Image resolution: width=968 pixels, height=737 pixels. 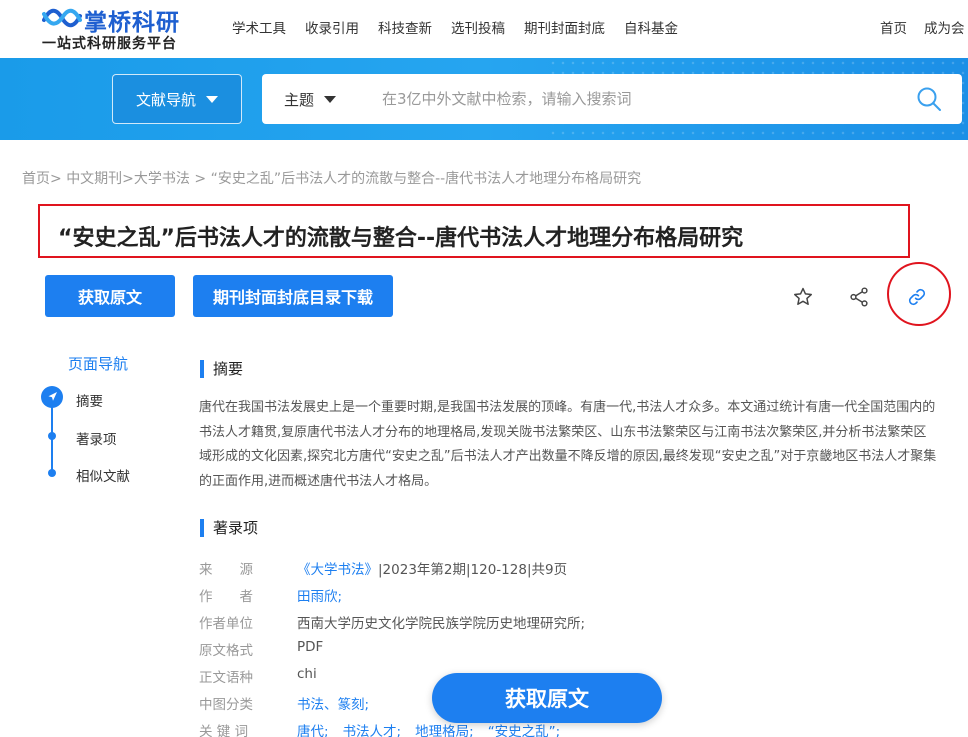 What do you see at coordinates (919, 294) in the screenshot?
I see `link-highlight-circle` at bounding box center [919, 294].